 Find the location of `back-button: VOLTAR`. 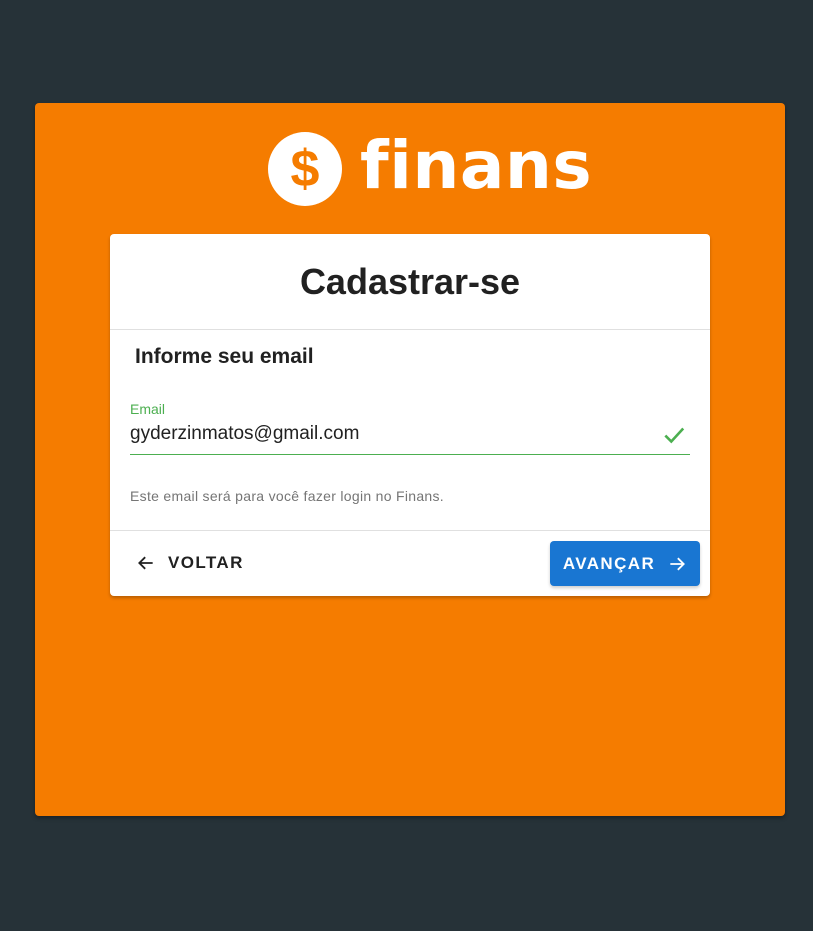

back-button: VOLTAR is located at coordinates (190, 563).